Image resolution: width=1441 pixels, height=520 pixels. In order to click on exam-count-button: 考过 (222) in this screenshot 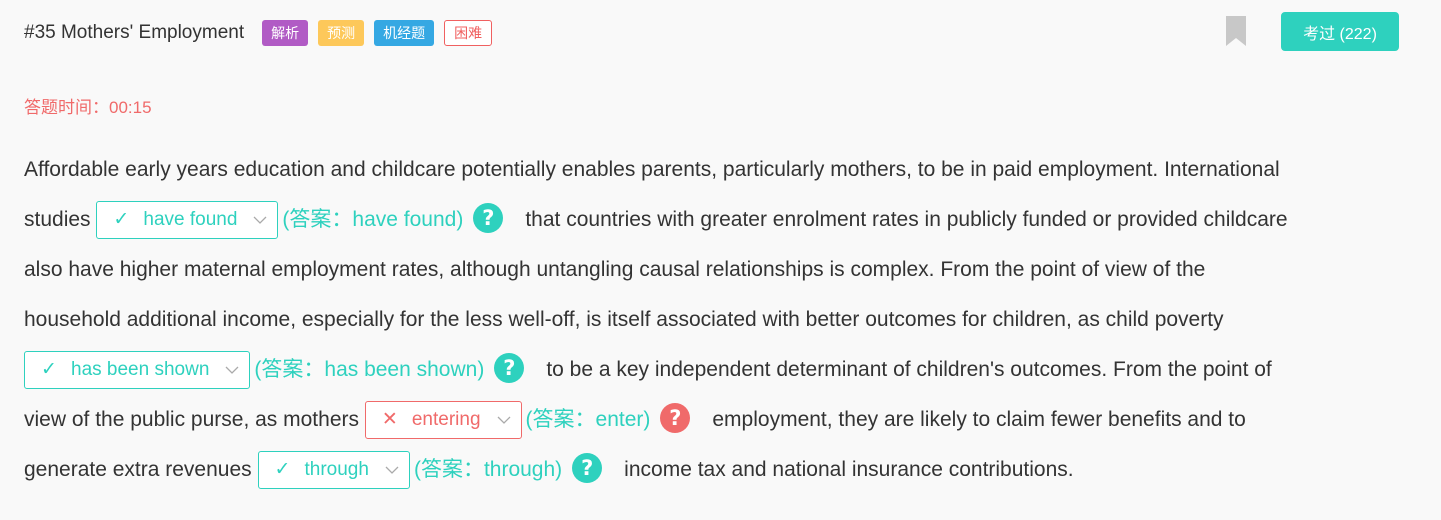, I will do `click(1340, 31)`.